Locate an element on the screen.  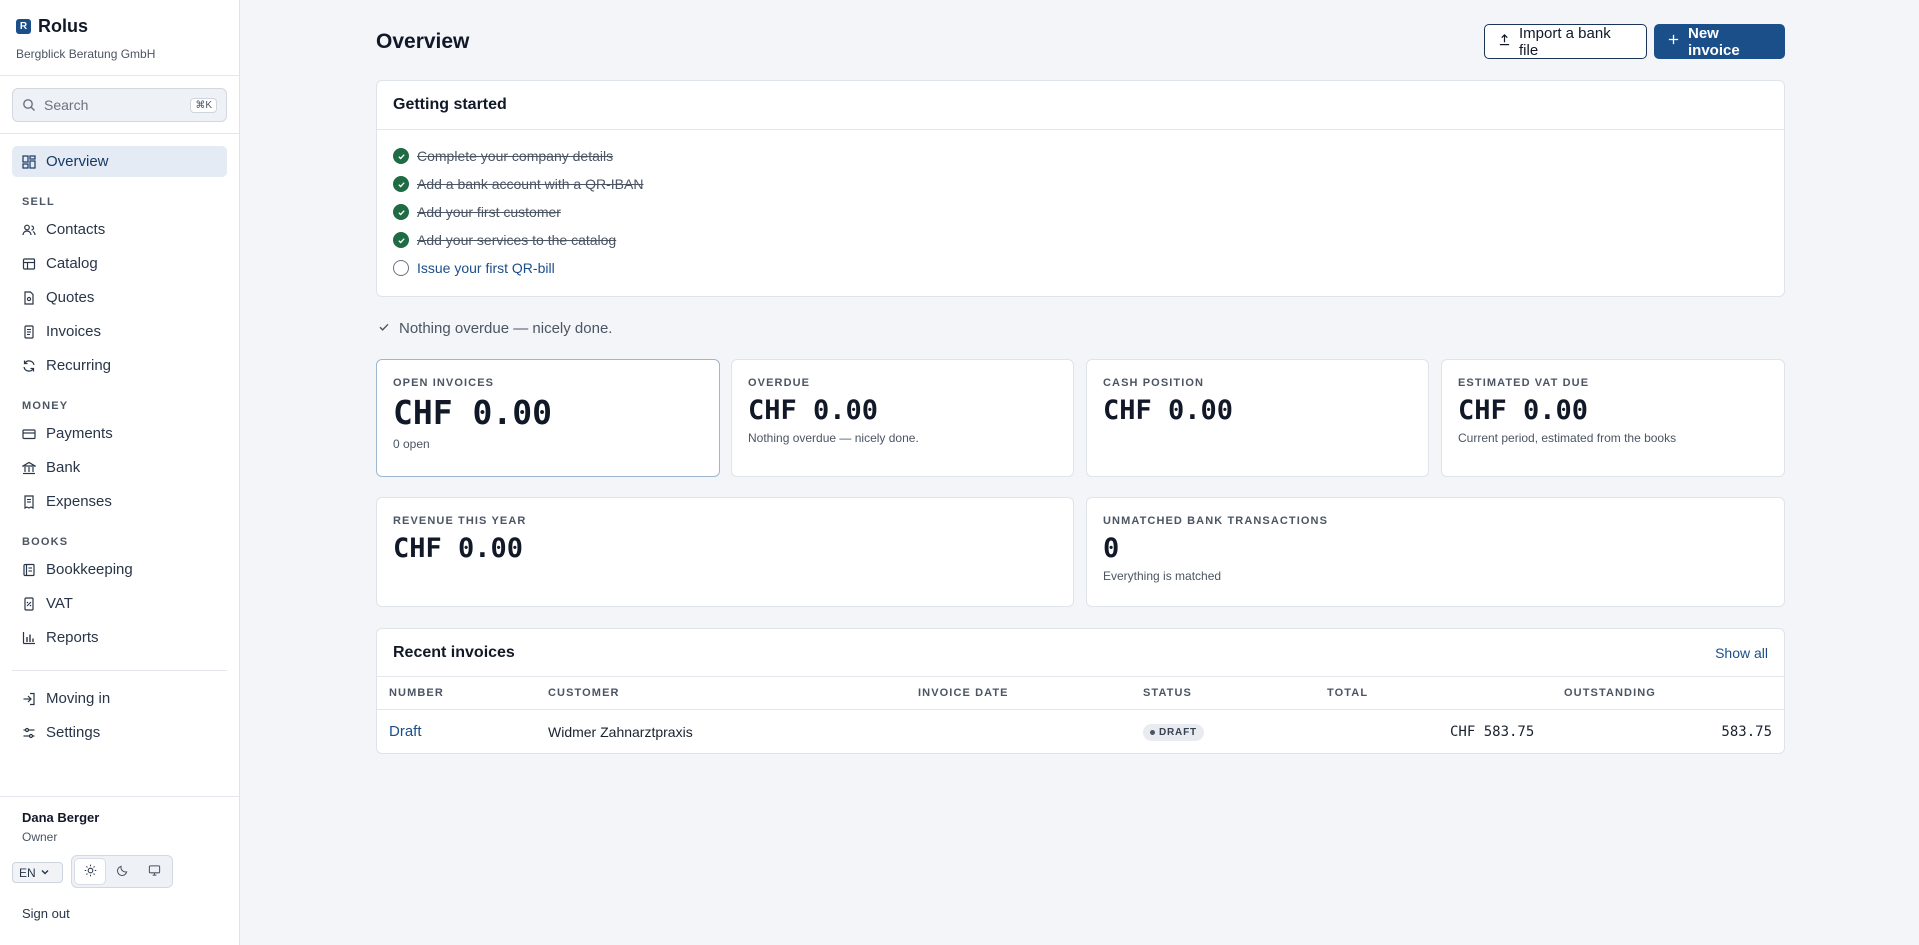
sidebar-item-expenses: Expenses is located at coordinates (119, 501).